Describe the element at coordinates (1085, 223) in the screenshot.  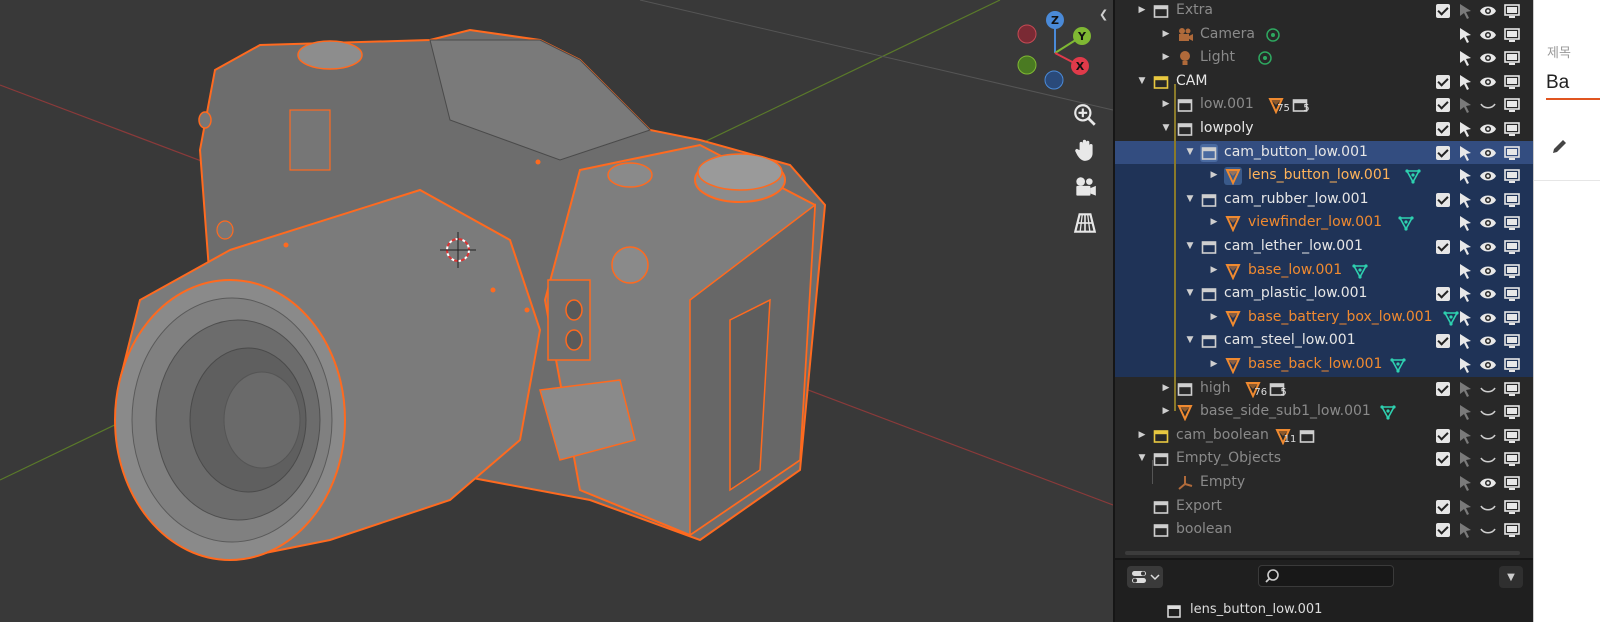
I see `perspective-grid-icon` at that location.